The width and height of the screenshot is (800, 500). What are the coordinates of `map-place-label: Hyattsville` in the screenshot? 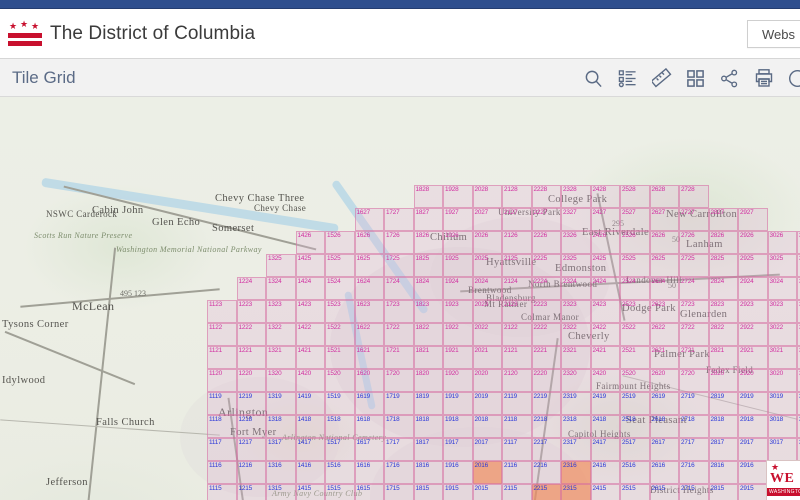 It's located at (511, 262).